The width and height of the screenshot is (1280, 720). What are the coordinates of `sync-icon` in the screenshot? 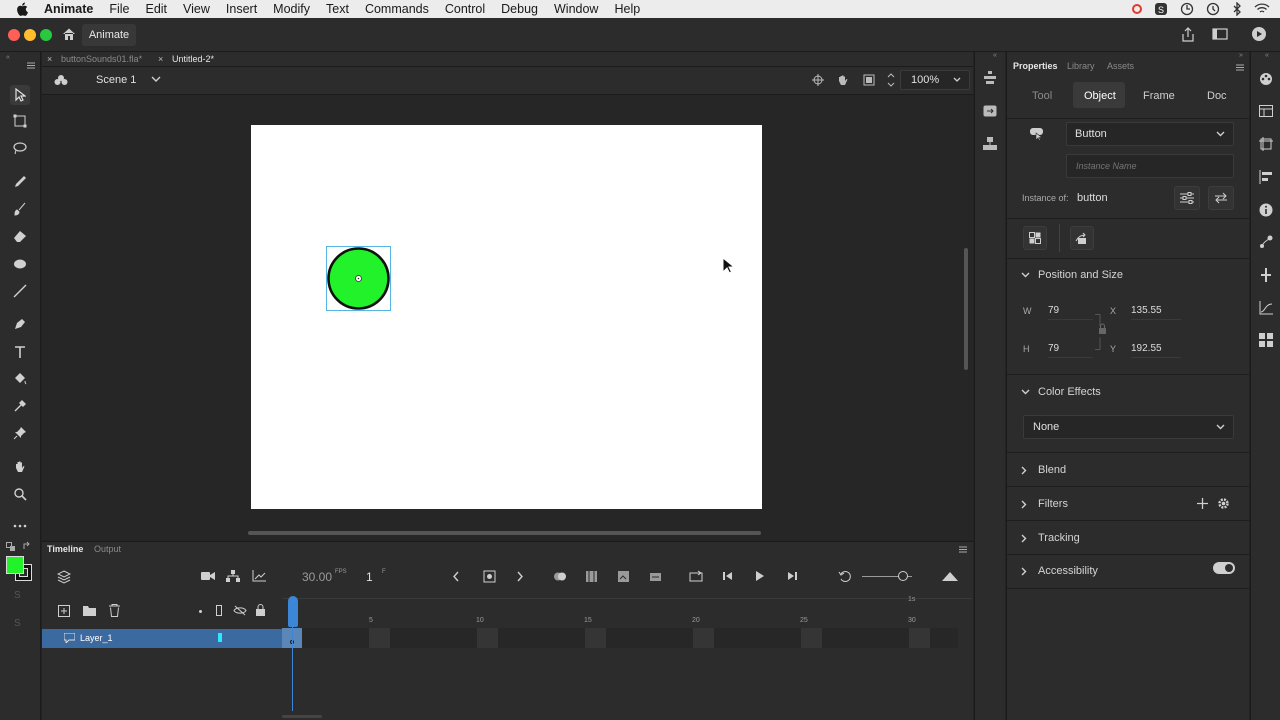 It's located at (1187, 9).